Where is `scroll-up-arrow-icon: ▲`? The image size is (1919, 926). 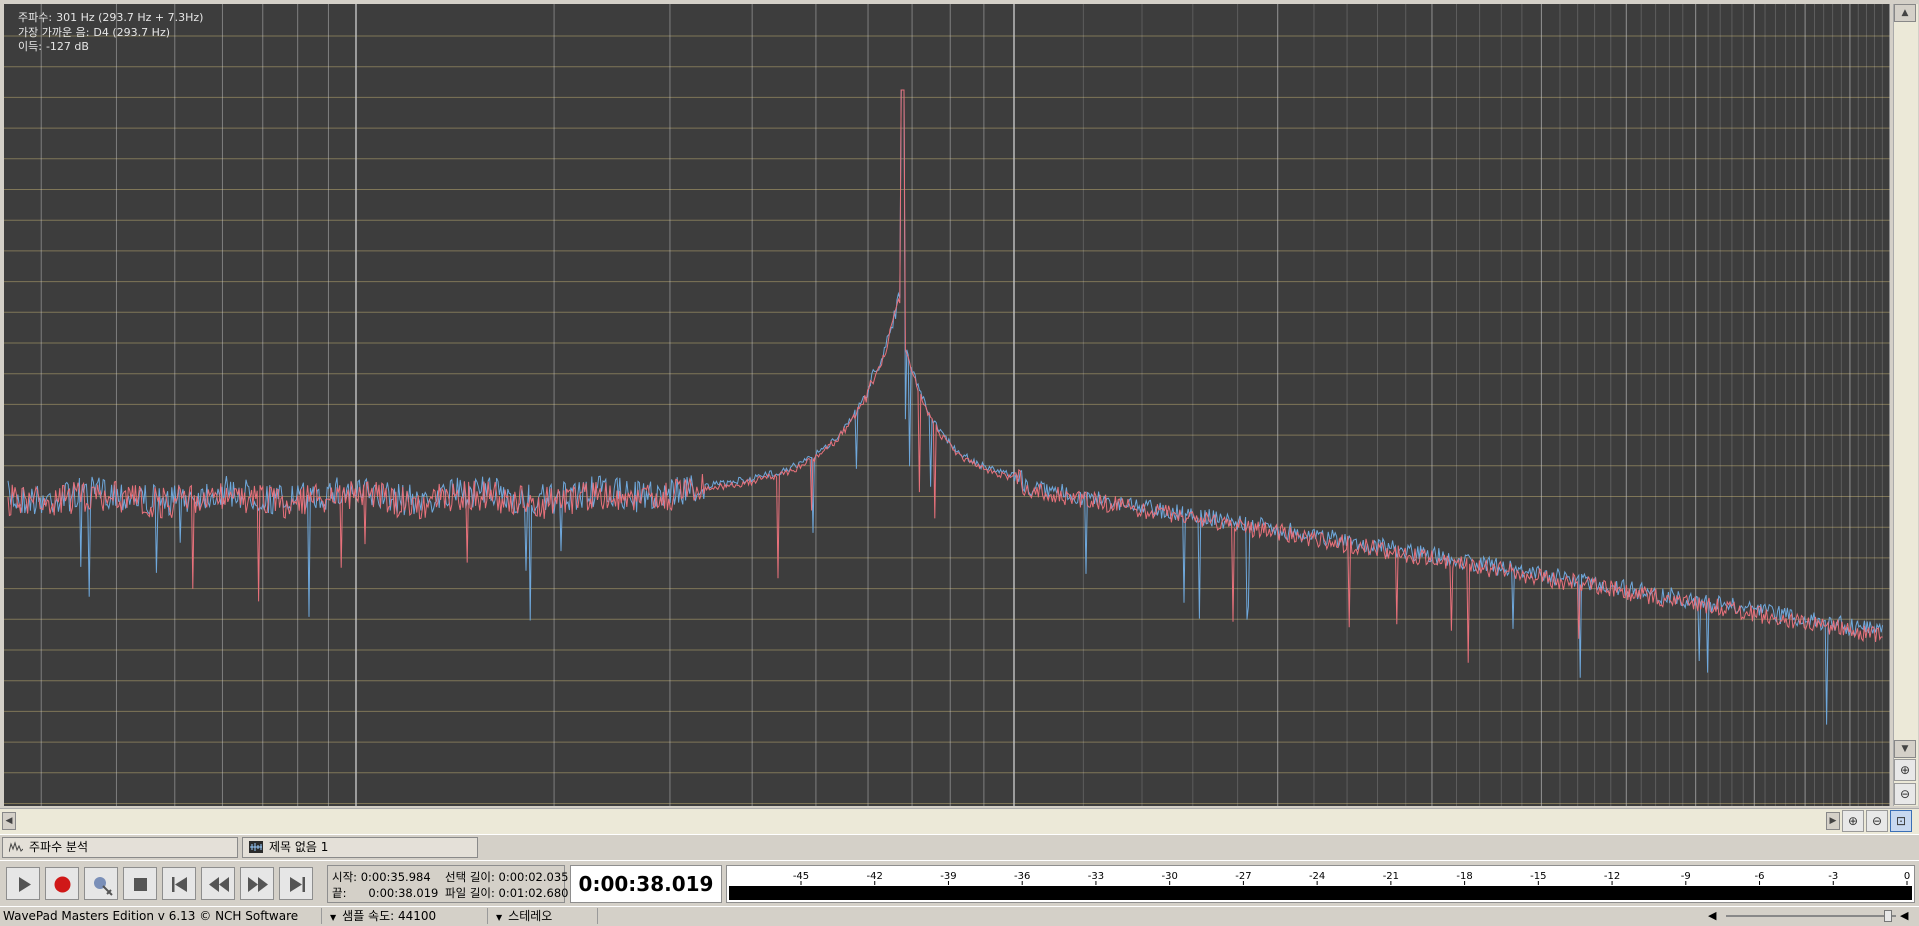
scroll-up-arrow-icon: ▲ is located at coordinates (1905, 13).